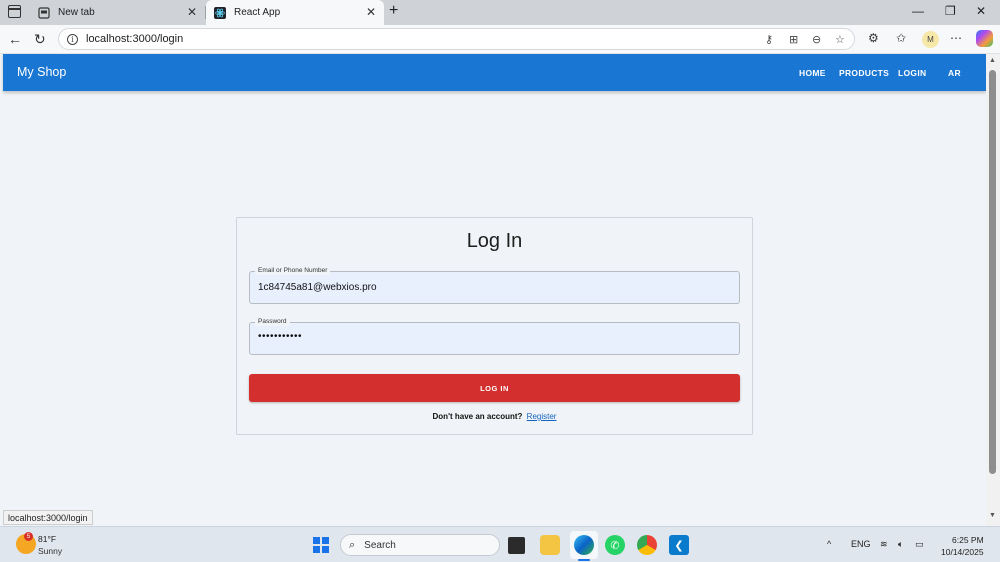  What do you see at coordinates (873, 38) in the screenshot?
I see `extensions-icon: ⚙` at bounding box center [873, 38].